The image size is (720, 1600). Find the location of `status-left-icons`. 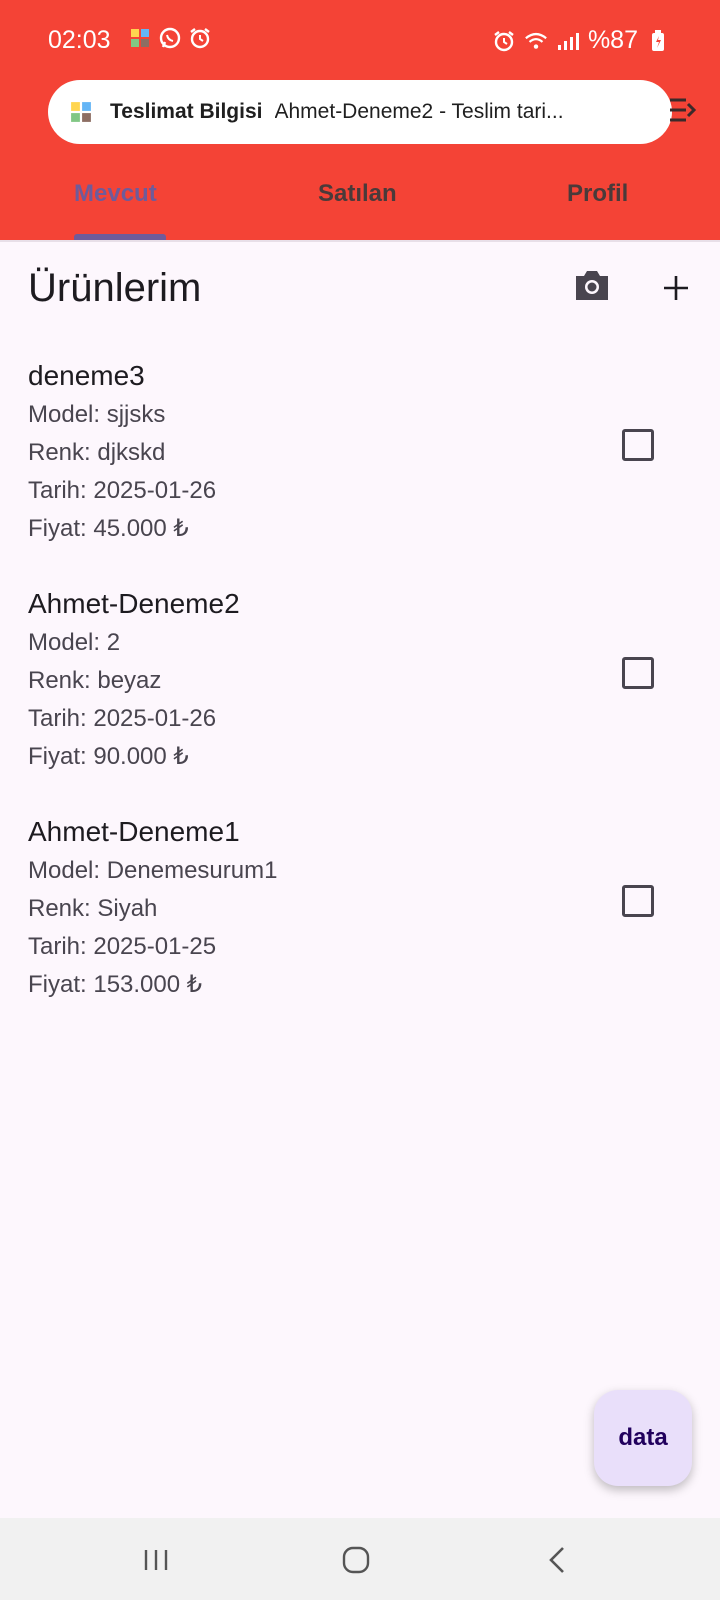

status-left-icons is located at coordinates (170, 38).